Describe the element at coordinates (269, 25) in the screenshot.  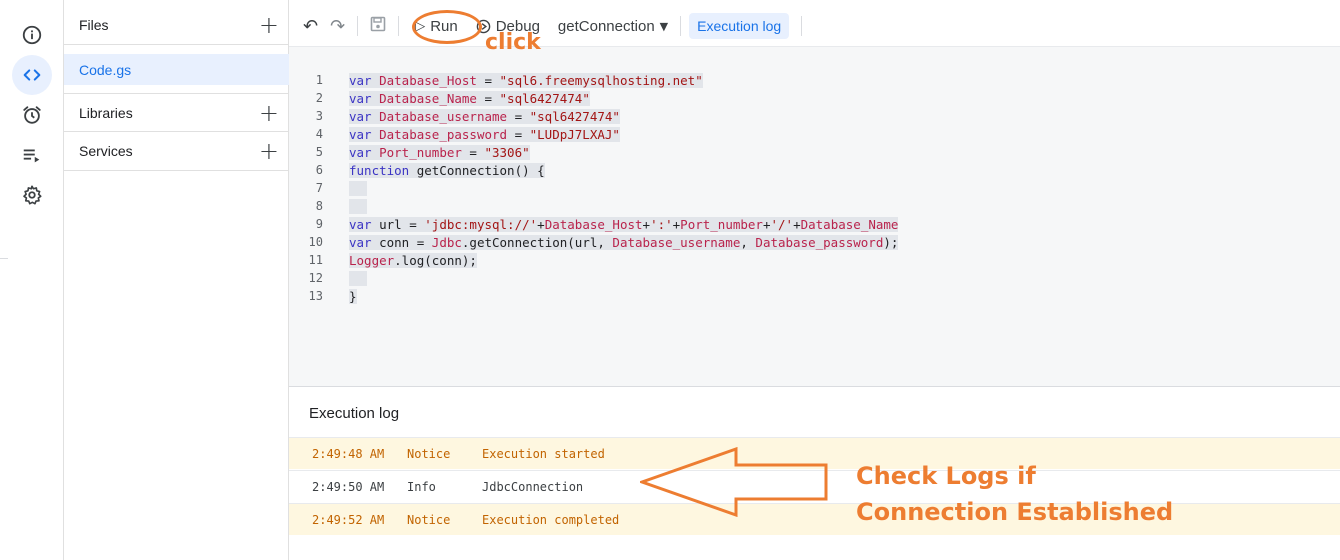
I see `add-file-plus-icon: +` at that location.